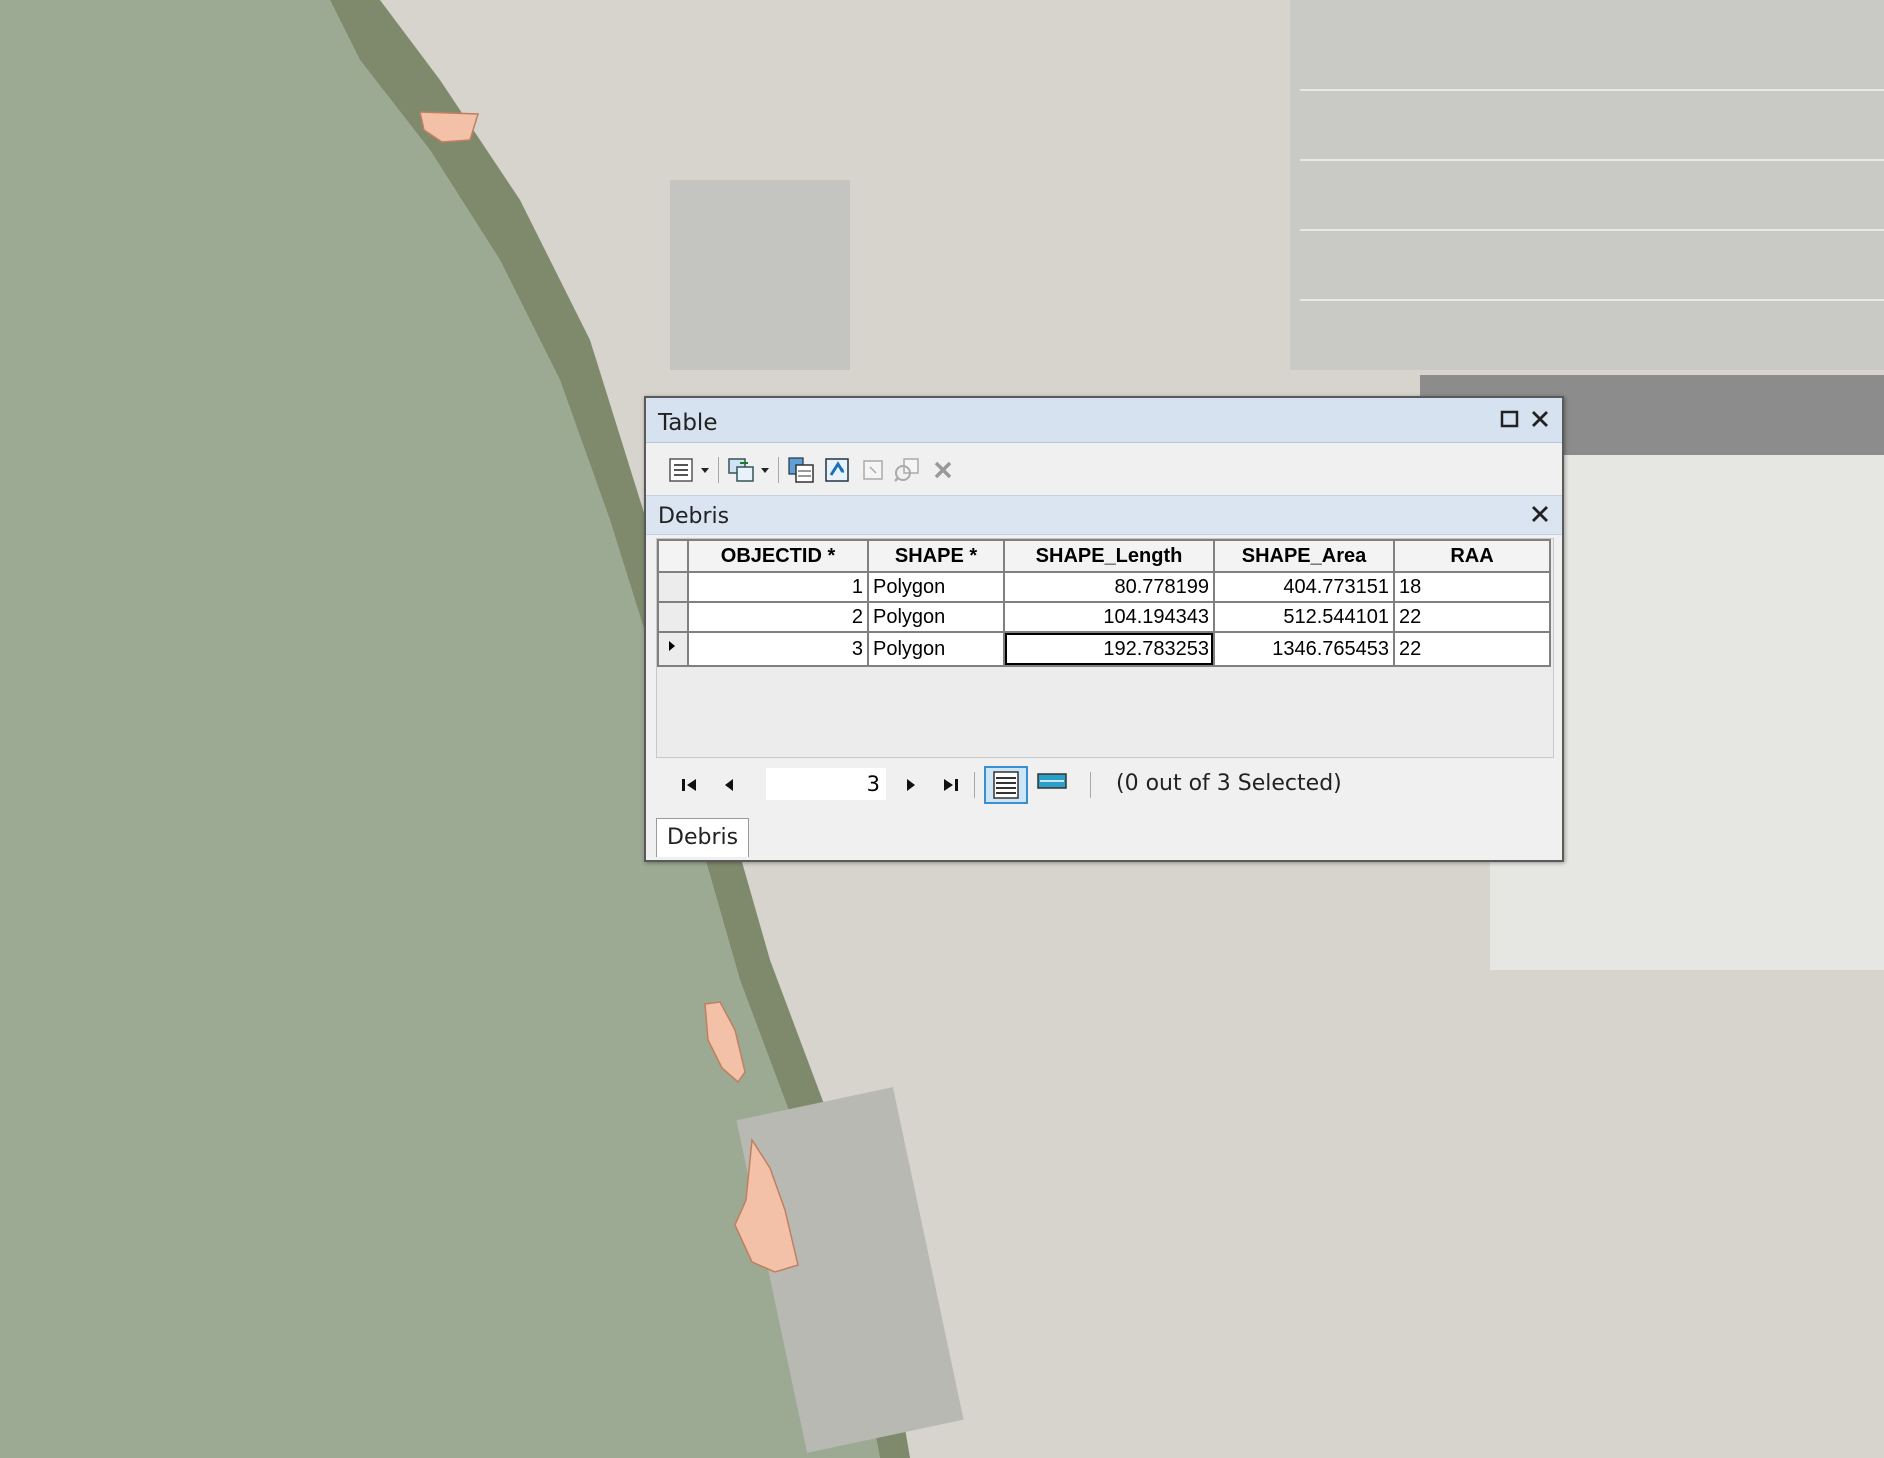  I want to click on cell-shape-length: 80.778199, so click(1109, 587).